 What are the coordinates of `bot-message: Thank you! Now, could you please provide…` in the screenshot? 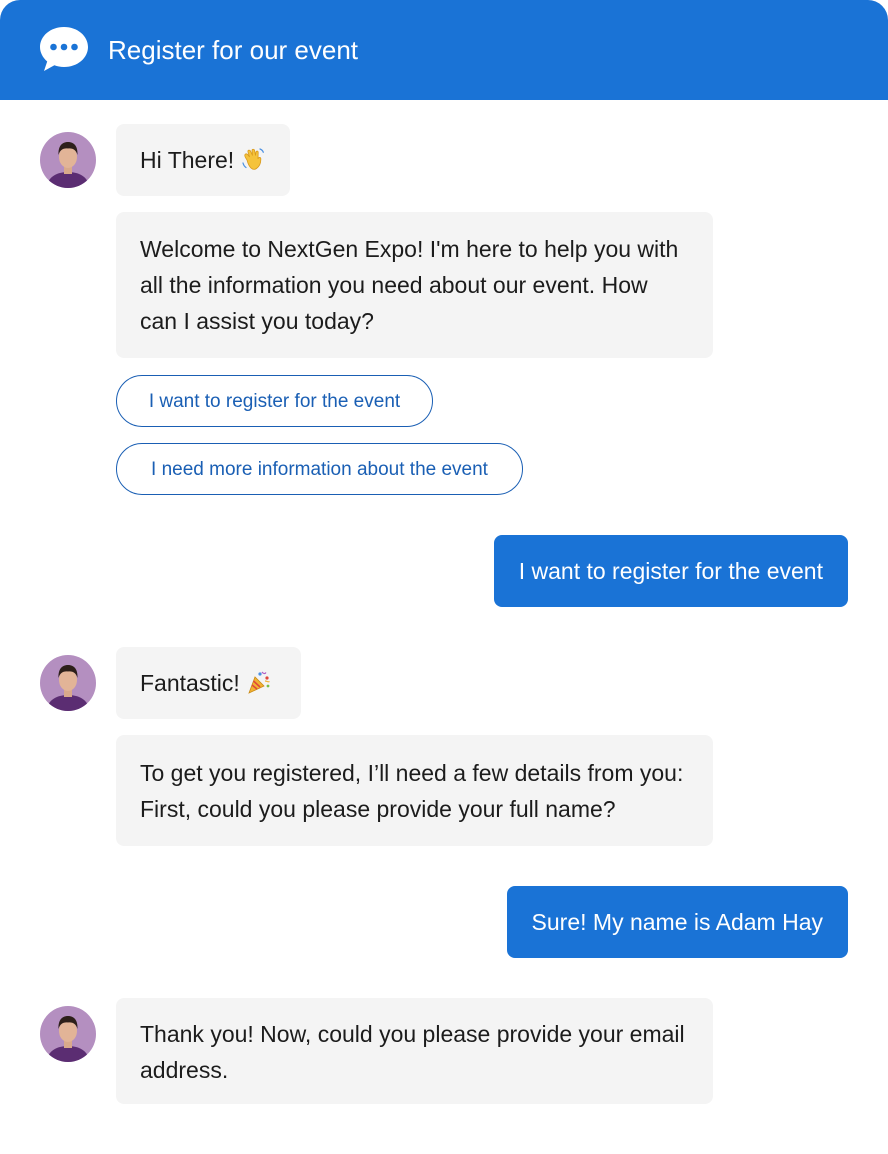 It's located at (414, 1051).